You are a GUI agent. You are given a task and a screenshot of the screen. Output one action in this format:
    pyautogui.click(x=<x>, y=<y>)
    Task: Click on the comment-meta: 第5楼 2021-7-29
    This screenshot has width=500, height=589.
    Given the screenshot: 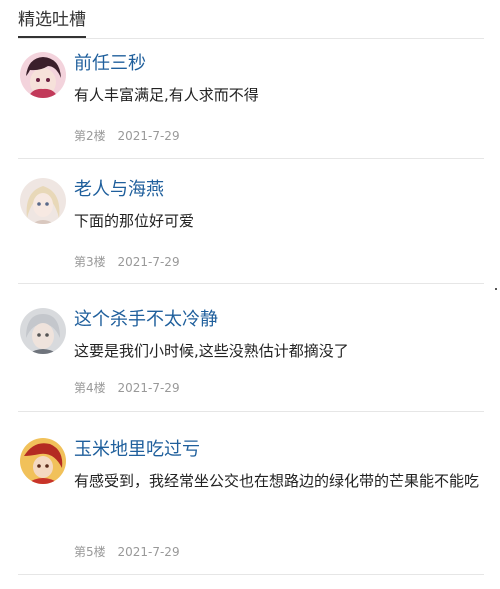 What is the action you would take?
    pyautogui.click(x=127, y=552)
    